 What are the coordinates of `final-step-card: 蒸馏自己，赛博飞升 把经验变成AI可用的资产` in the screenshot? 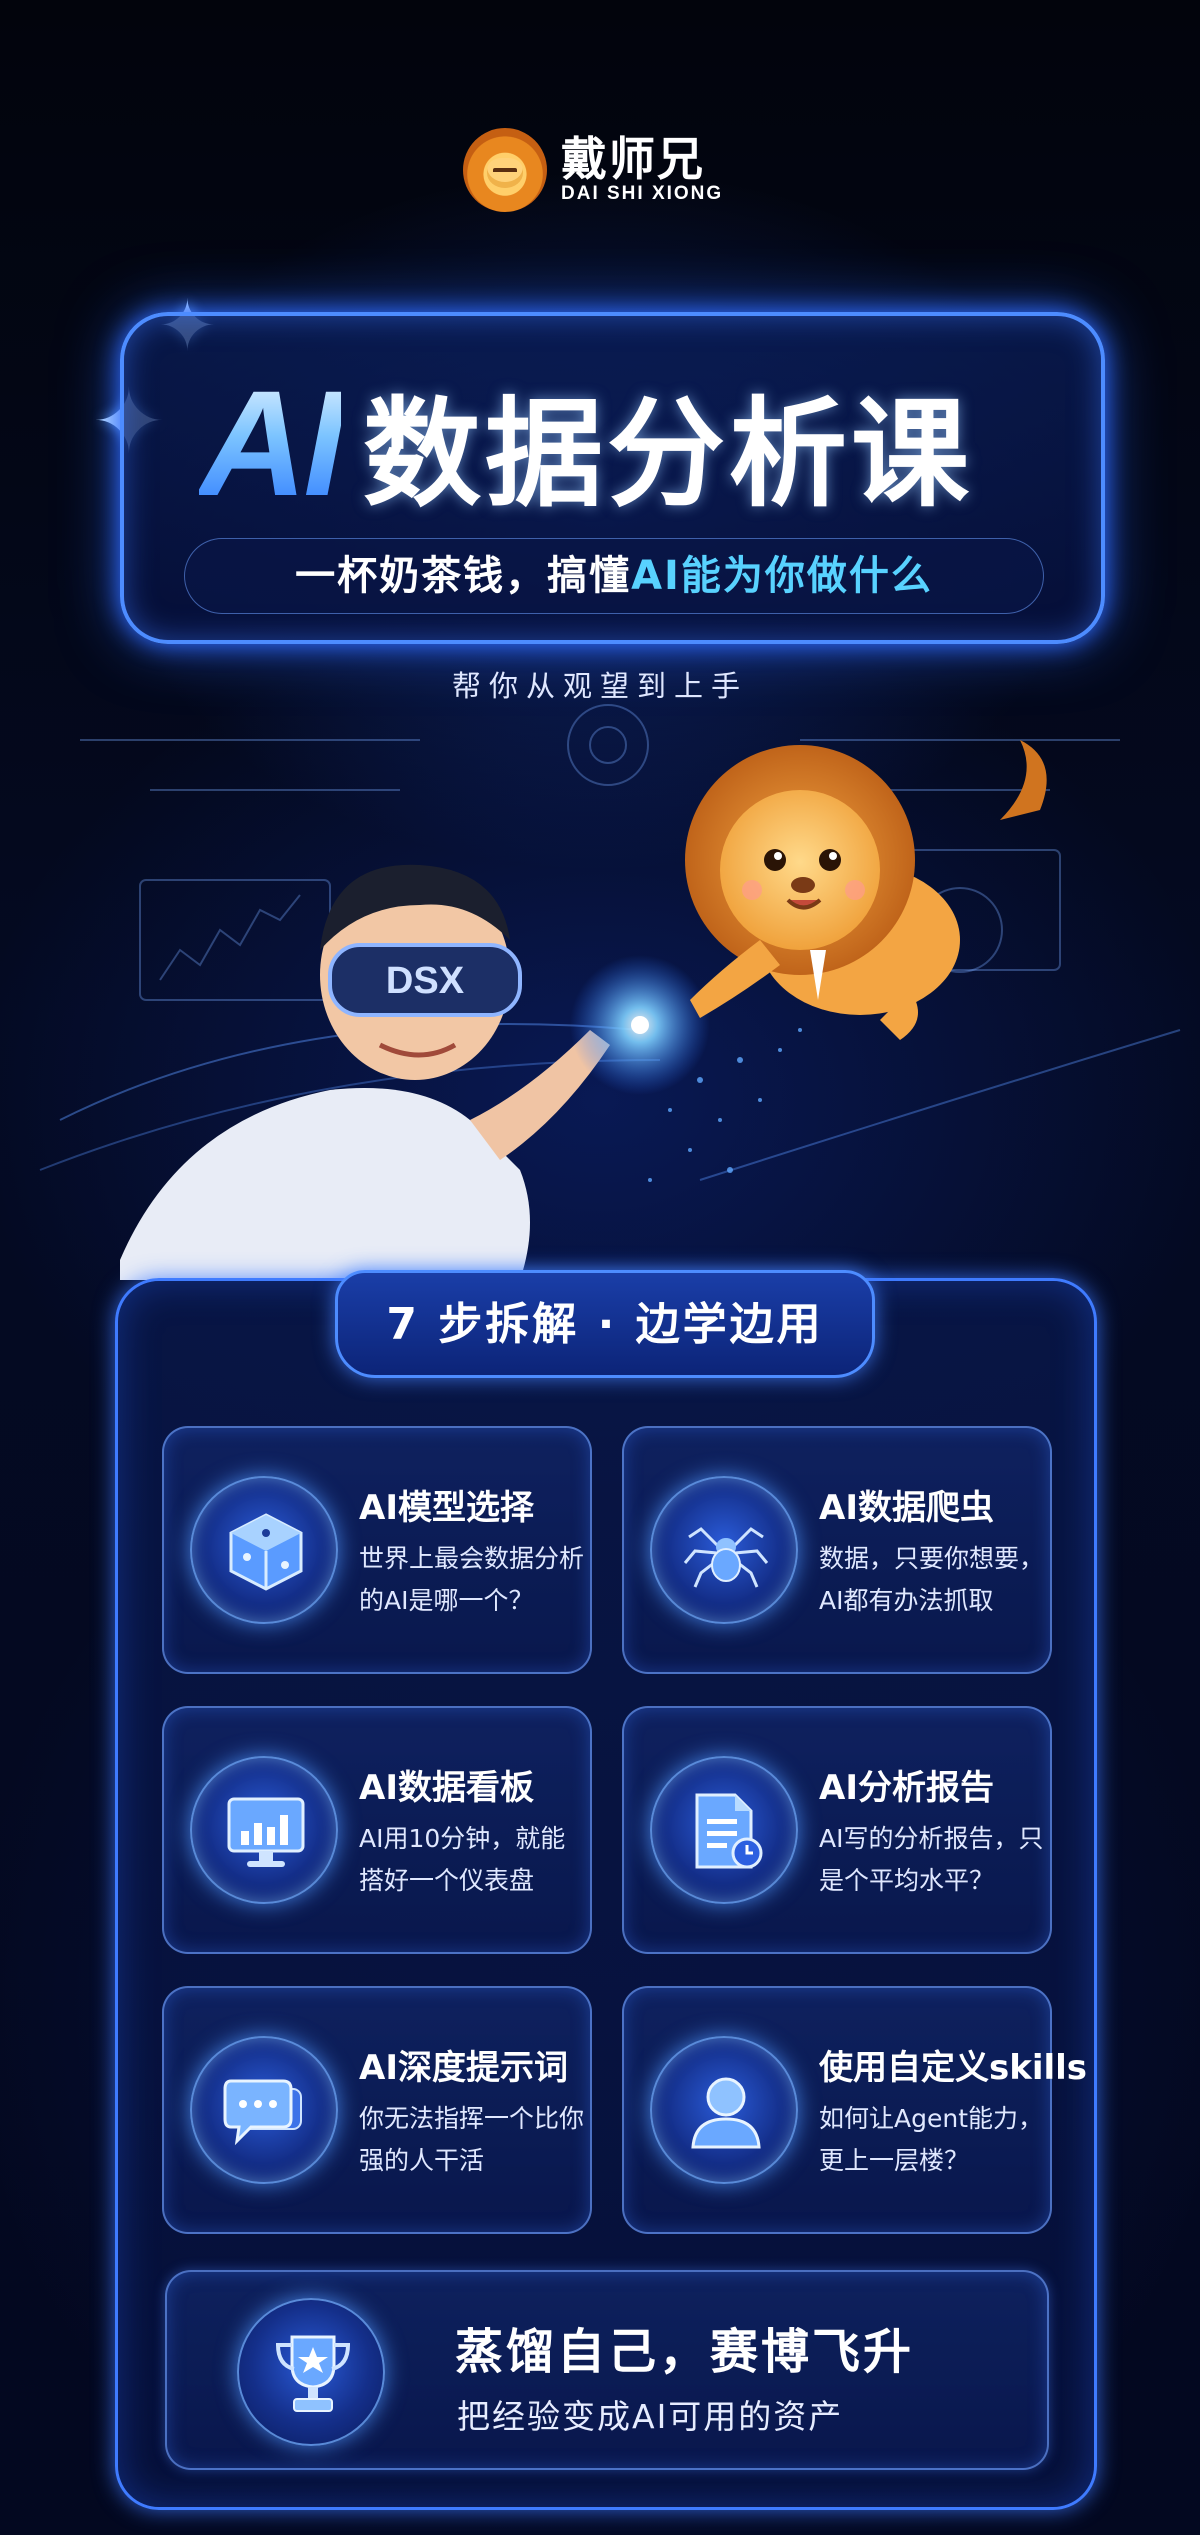 It's located at (607, 2370).